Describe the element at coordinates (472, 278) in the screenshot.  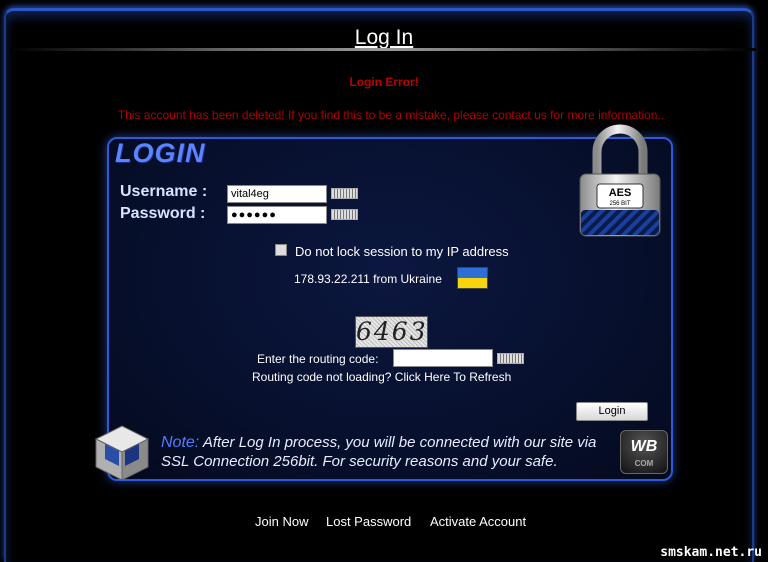
I see `ukraine-flag-icon` at that location.